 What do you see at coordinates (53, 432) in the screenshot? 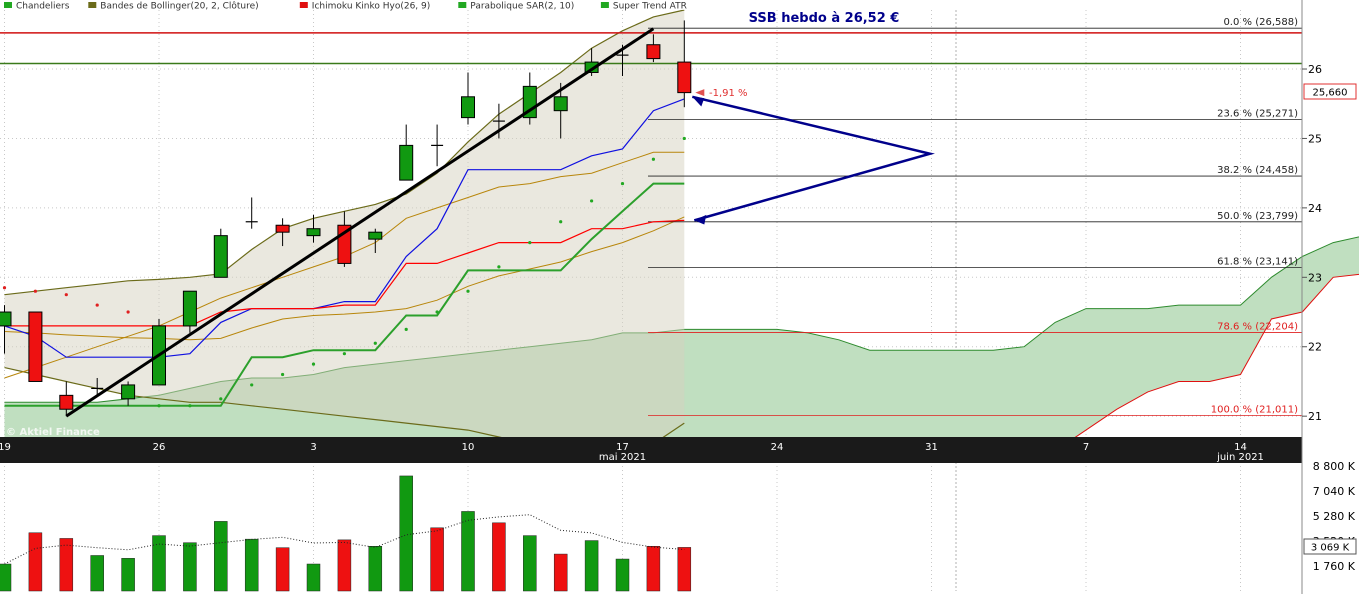
I see `watermark: © Aktiel Finance` at bounding box center [53, 432].